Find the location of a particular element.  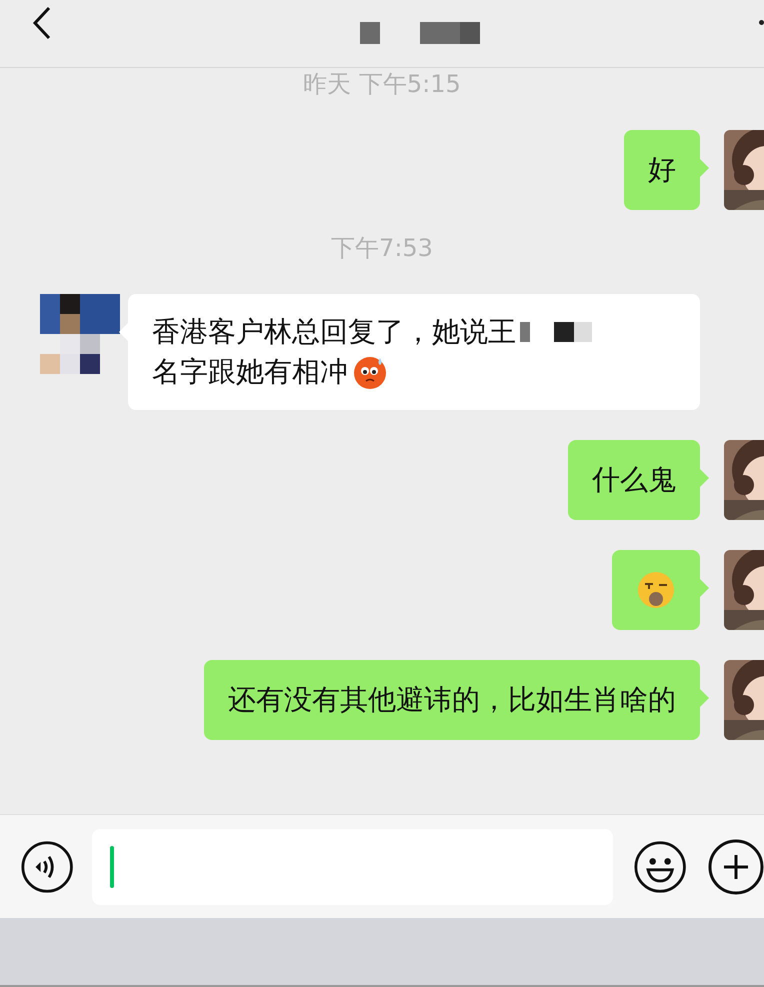

timestamp: 昨天 下午5:15 is located at coordinates (382, 84).